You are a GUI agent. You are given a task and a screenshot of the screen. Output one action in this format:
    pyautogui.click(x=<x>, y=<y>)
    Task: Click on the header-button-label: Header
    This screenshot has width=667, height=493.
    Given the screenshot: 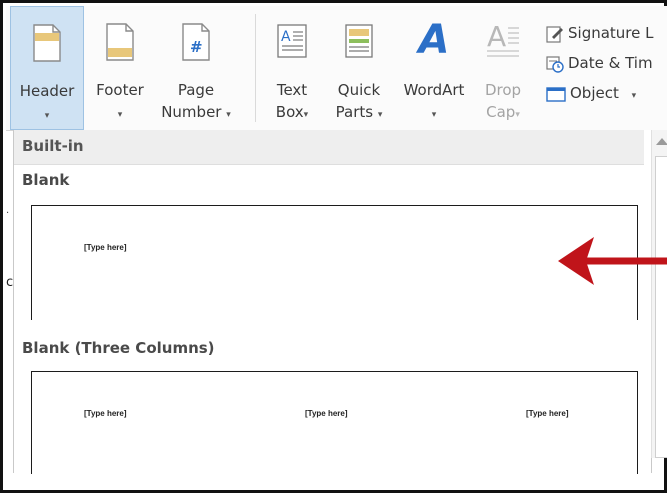 What is the action you would take?
    pyautogui.click(x=47, y=91)
    